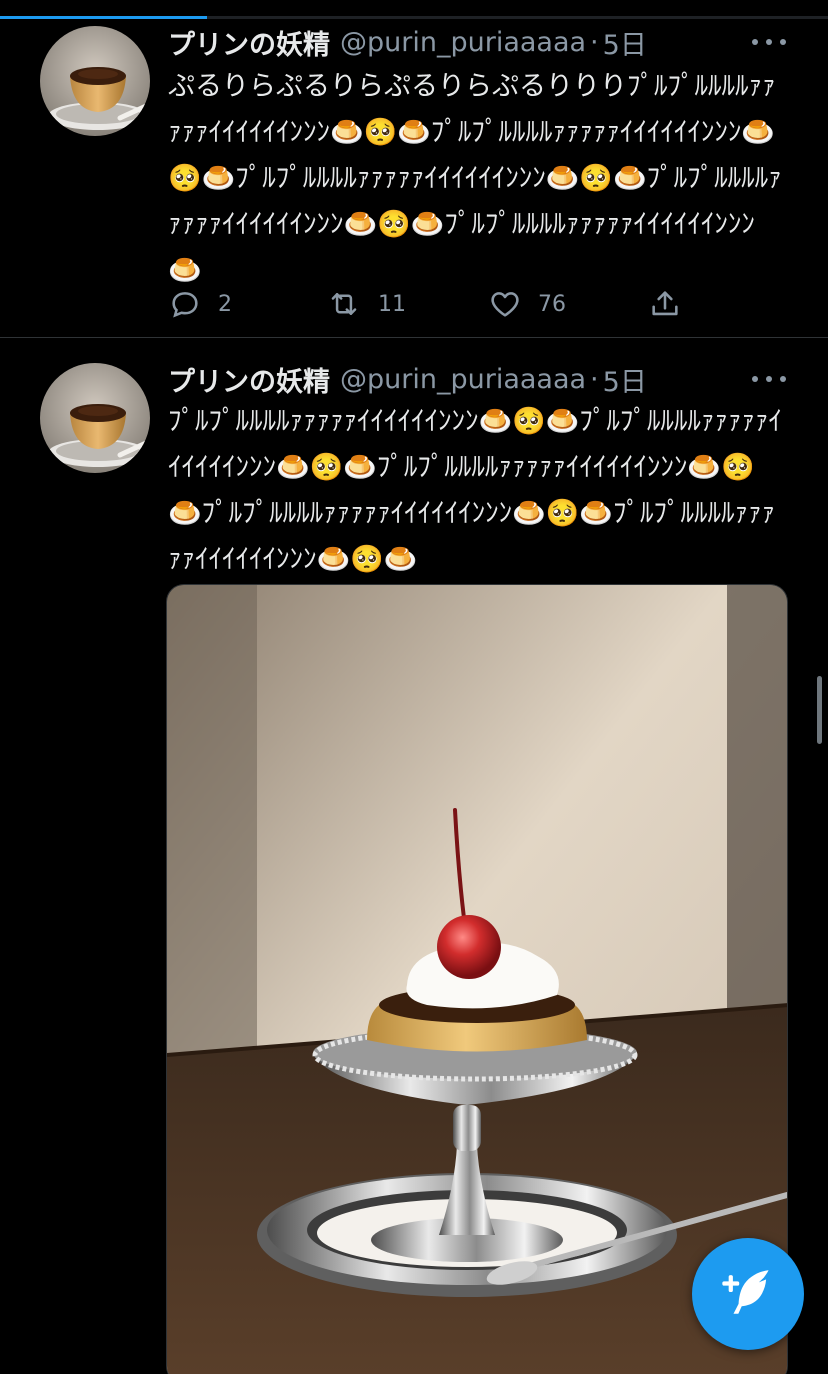 The height and width of the screenshot is (1374, 828). Describe the element at coordinates (185, 304) in the screenshot. I see `reply-icon` at that location.